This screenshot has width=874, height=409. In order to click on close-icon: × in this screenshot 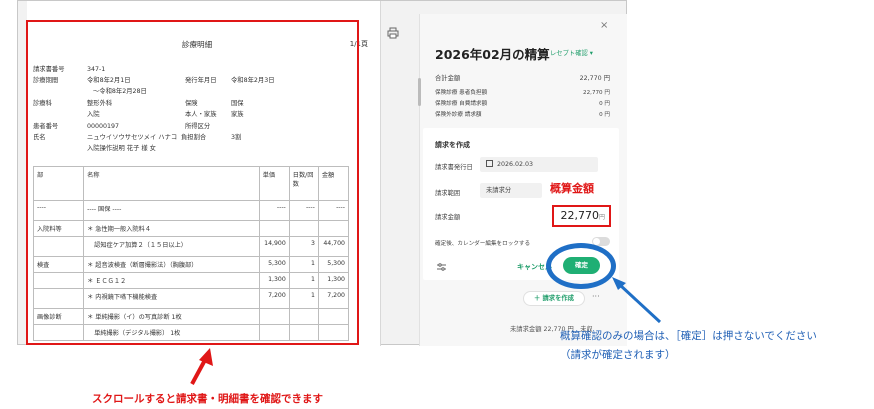, I will do `click(604, 25)`.